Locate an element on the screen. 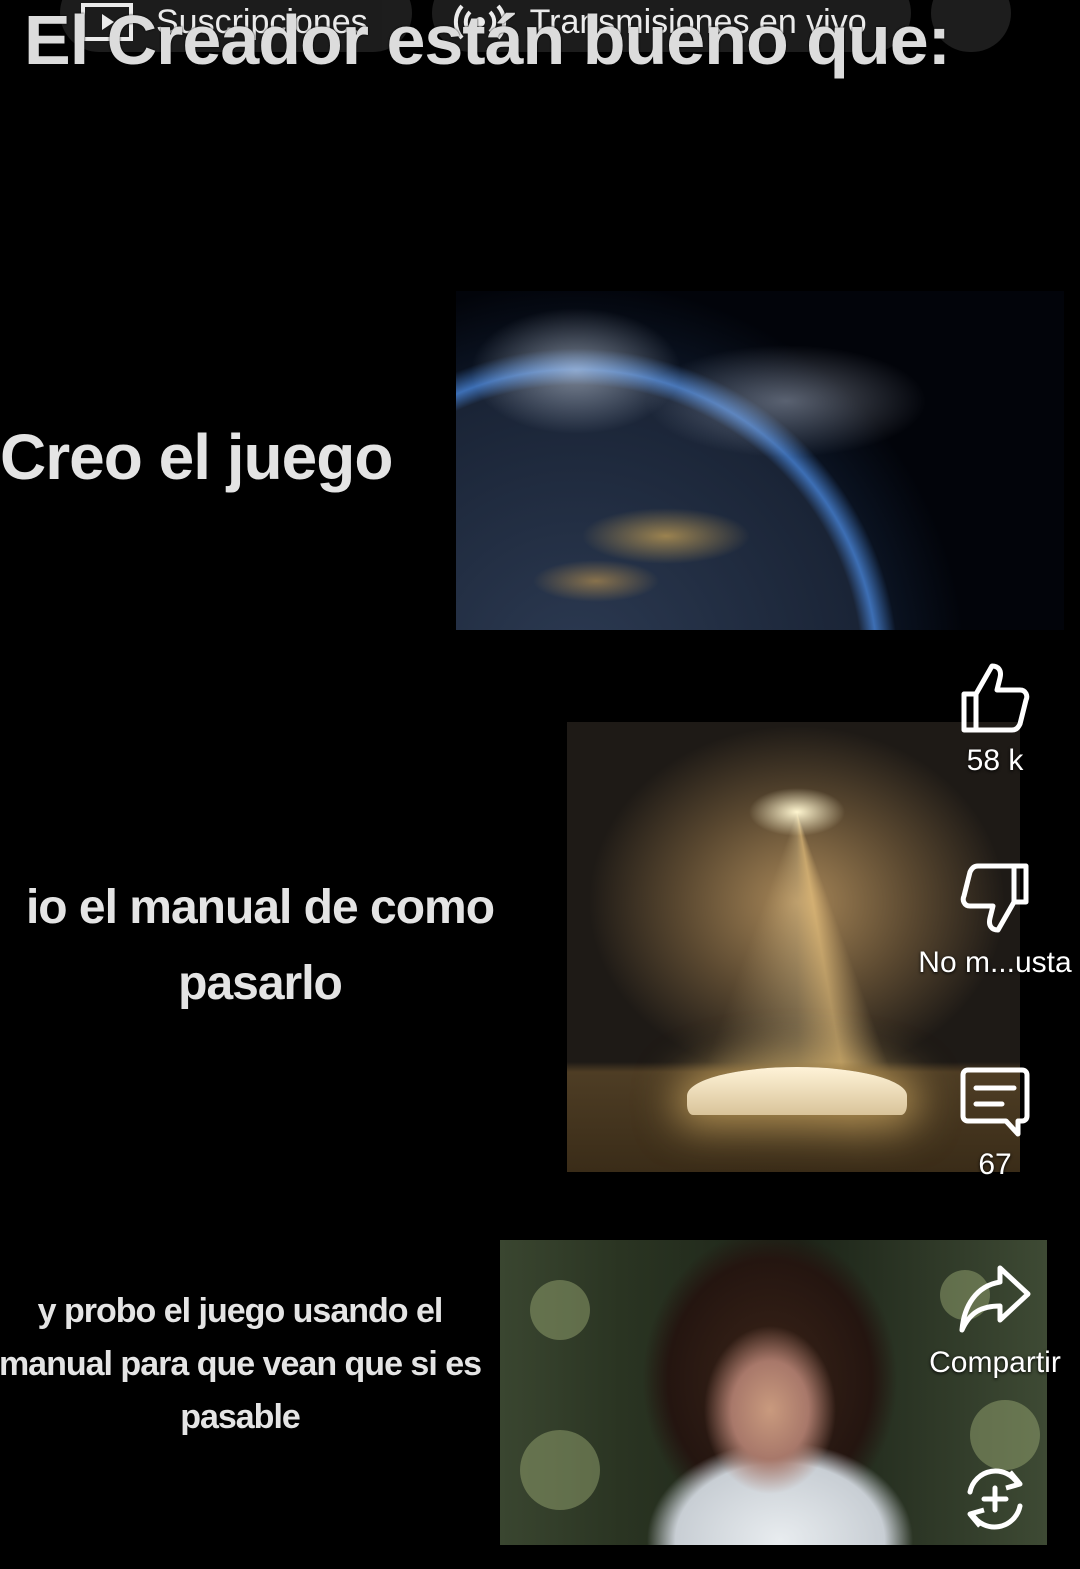  dislike-button: No m...usta is located at coordinates (992, 921).